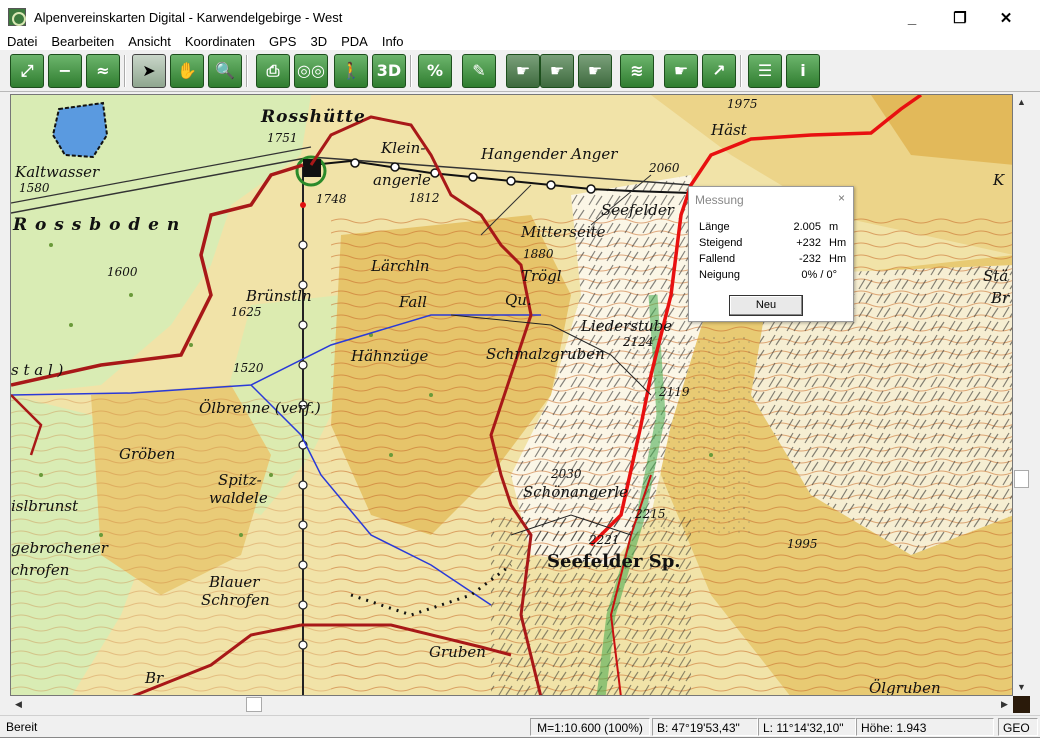 Image resolution: width=1040 pixels, height=744 pixels. I want to click on measurement-label: Steigend, so click(721, 243).